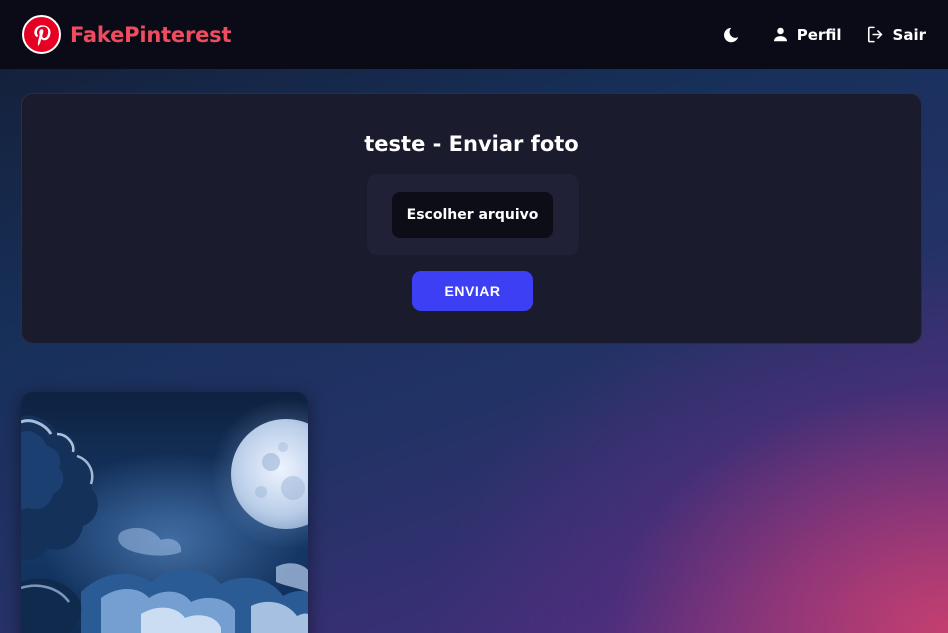 This screenshot has height=633, width=948. Describe the element at coordinates (472, 291) in the screenshot. I see `submit-button: ENVIAR` at that location.